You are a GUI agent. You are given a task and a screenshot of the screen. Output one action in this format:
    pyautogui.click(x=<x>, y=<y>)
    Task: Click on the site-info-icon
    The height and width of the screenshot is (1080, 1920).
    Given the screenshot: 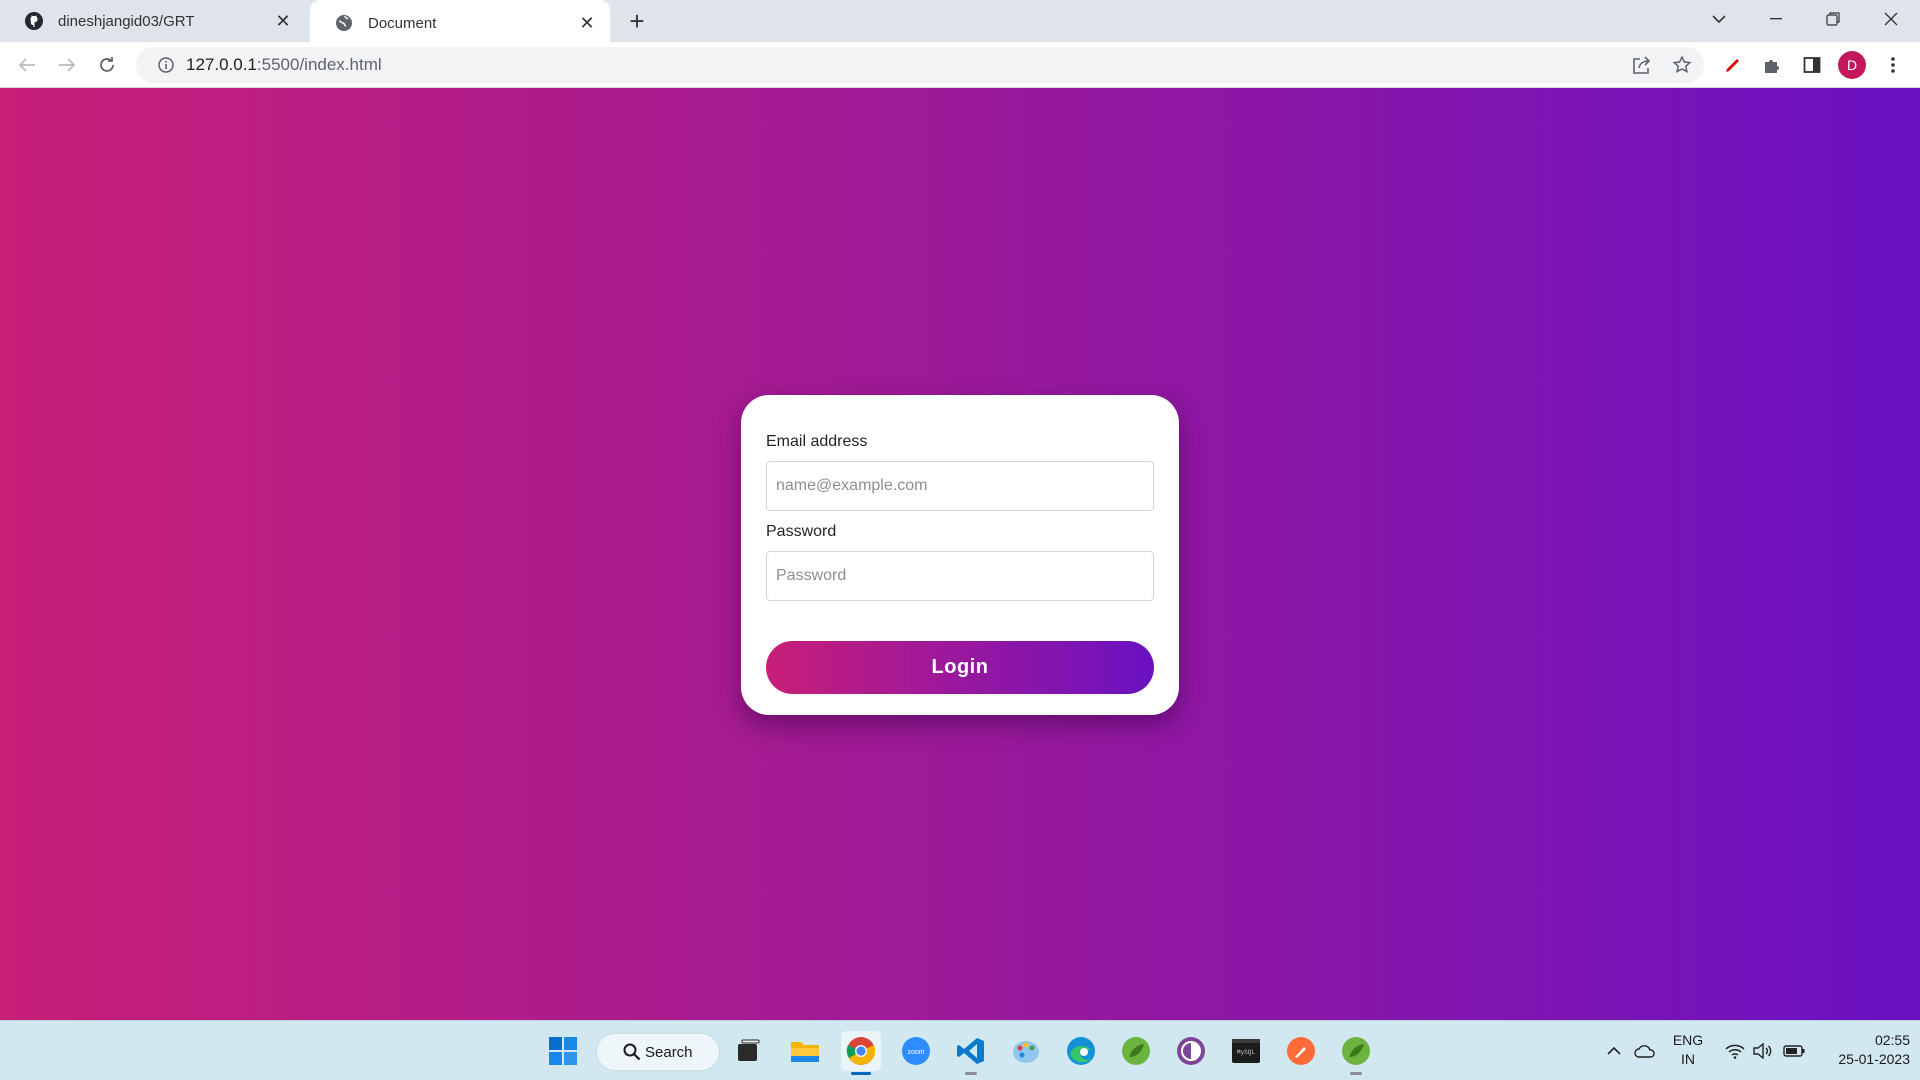 What is the action you would take?
    pyautogui.click(x=166, y=65)
    